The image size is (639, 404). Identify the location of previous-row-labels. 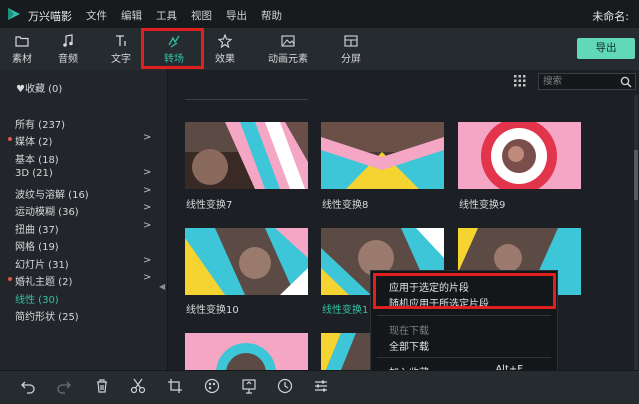
(246, 99).